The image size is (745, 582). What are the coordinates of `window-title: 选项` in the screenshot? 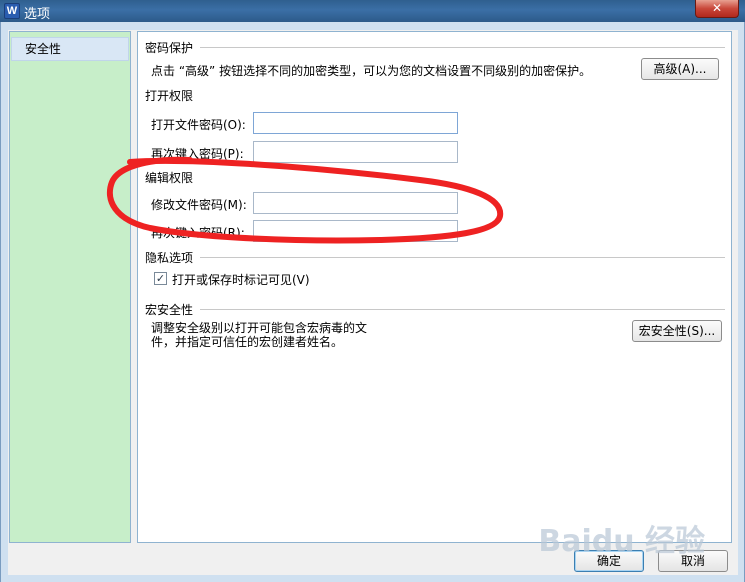 It's located at (37, 14).